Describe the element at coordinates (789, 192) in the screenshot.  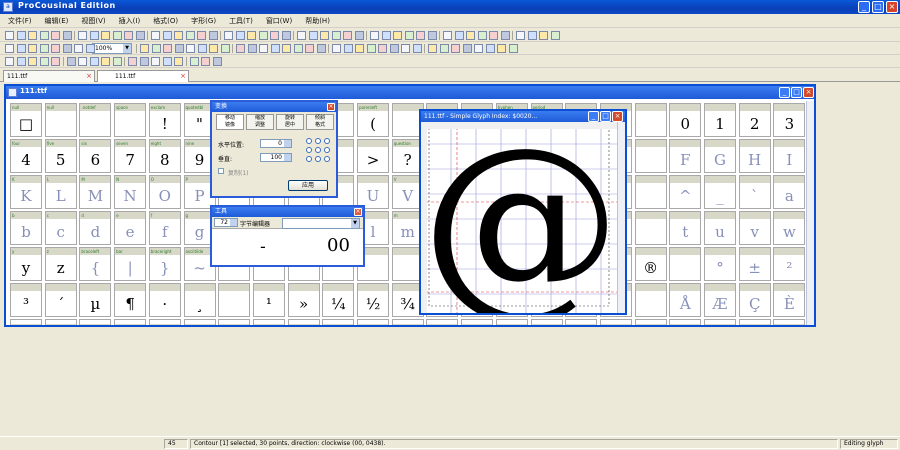
I see `glyph-cell: a` at that location.